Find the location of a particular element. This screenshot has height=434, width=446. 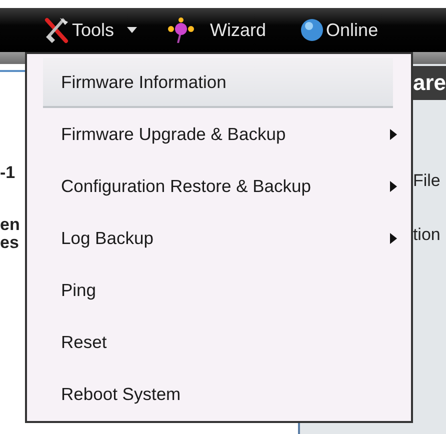

menu-item: Configuration Restore & Backup is located at coordinates (219, 186).